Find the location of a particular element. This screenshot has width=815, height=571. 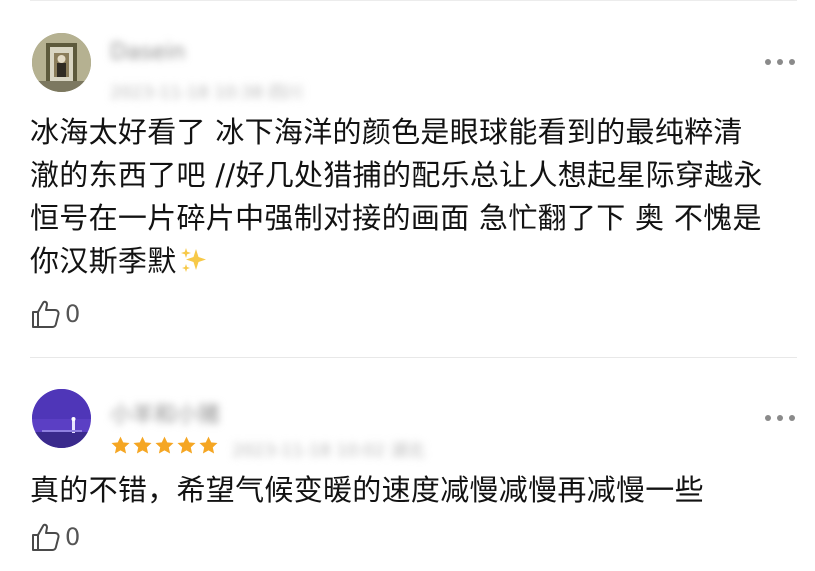

comment-text-line: 你汉斯季默 is located at coordinates (414, 261).